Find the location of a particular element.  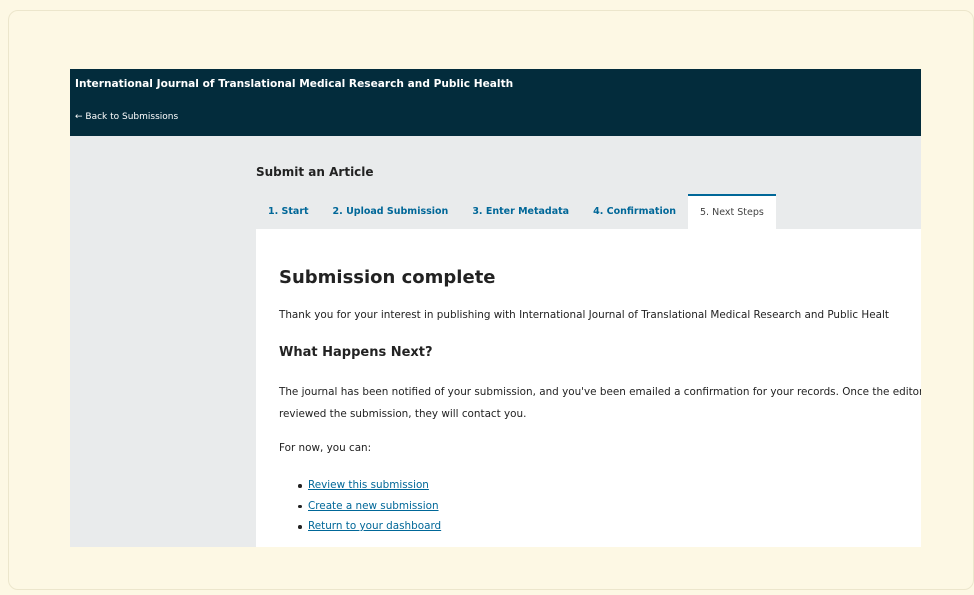

for-now-text: For now, you can: is located at coordinates (325, 448).